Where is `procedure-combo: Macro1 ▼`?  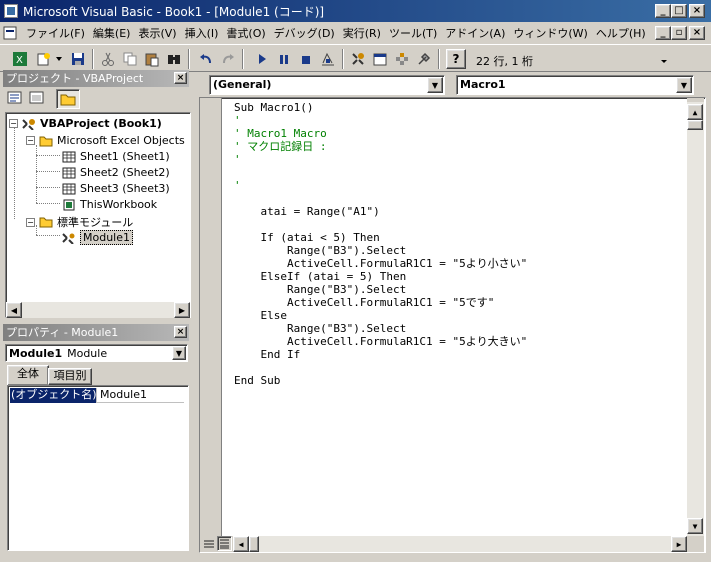
procedure-combo: Macro1 ▼ is located at coordinates (575, 85).